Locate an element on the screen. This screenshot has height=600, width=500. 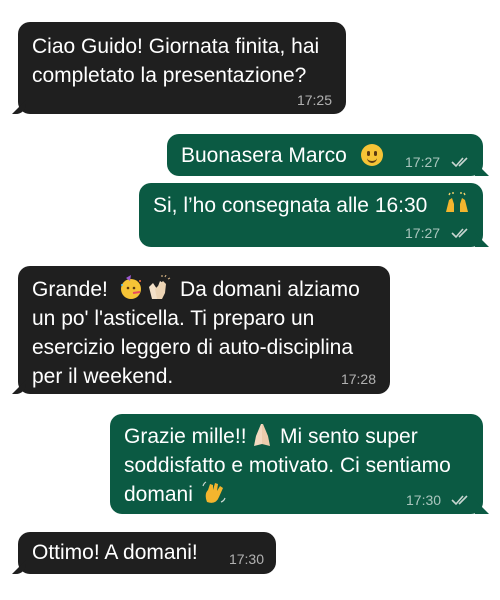
waving-hand-icon is located at coordinates (214, 492).